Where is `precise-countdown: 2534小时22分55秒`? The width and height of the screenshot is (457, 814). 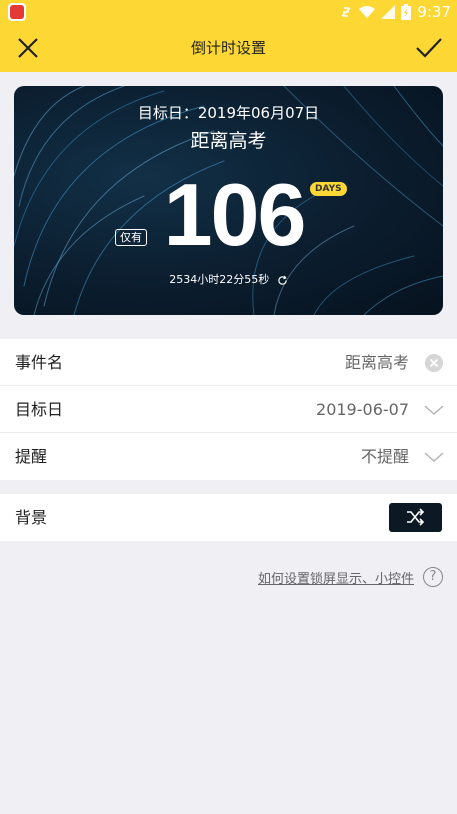
precise-countdown: 2534小时22分55秒 is located at coordinates (228, 279).